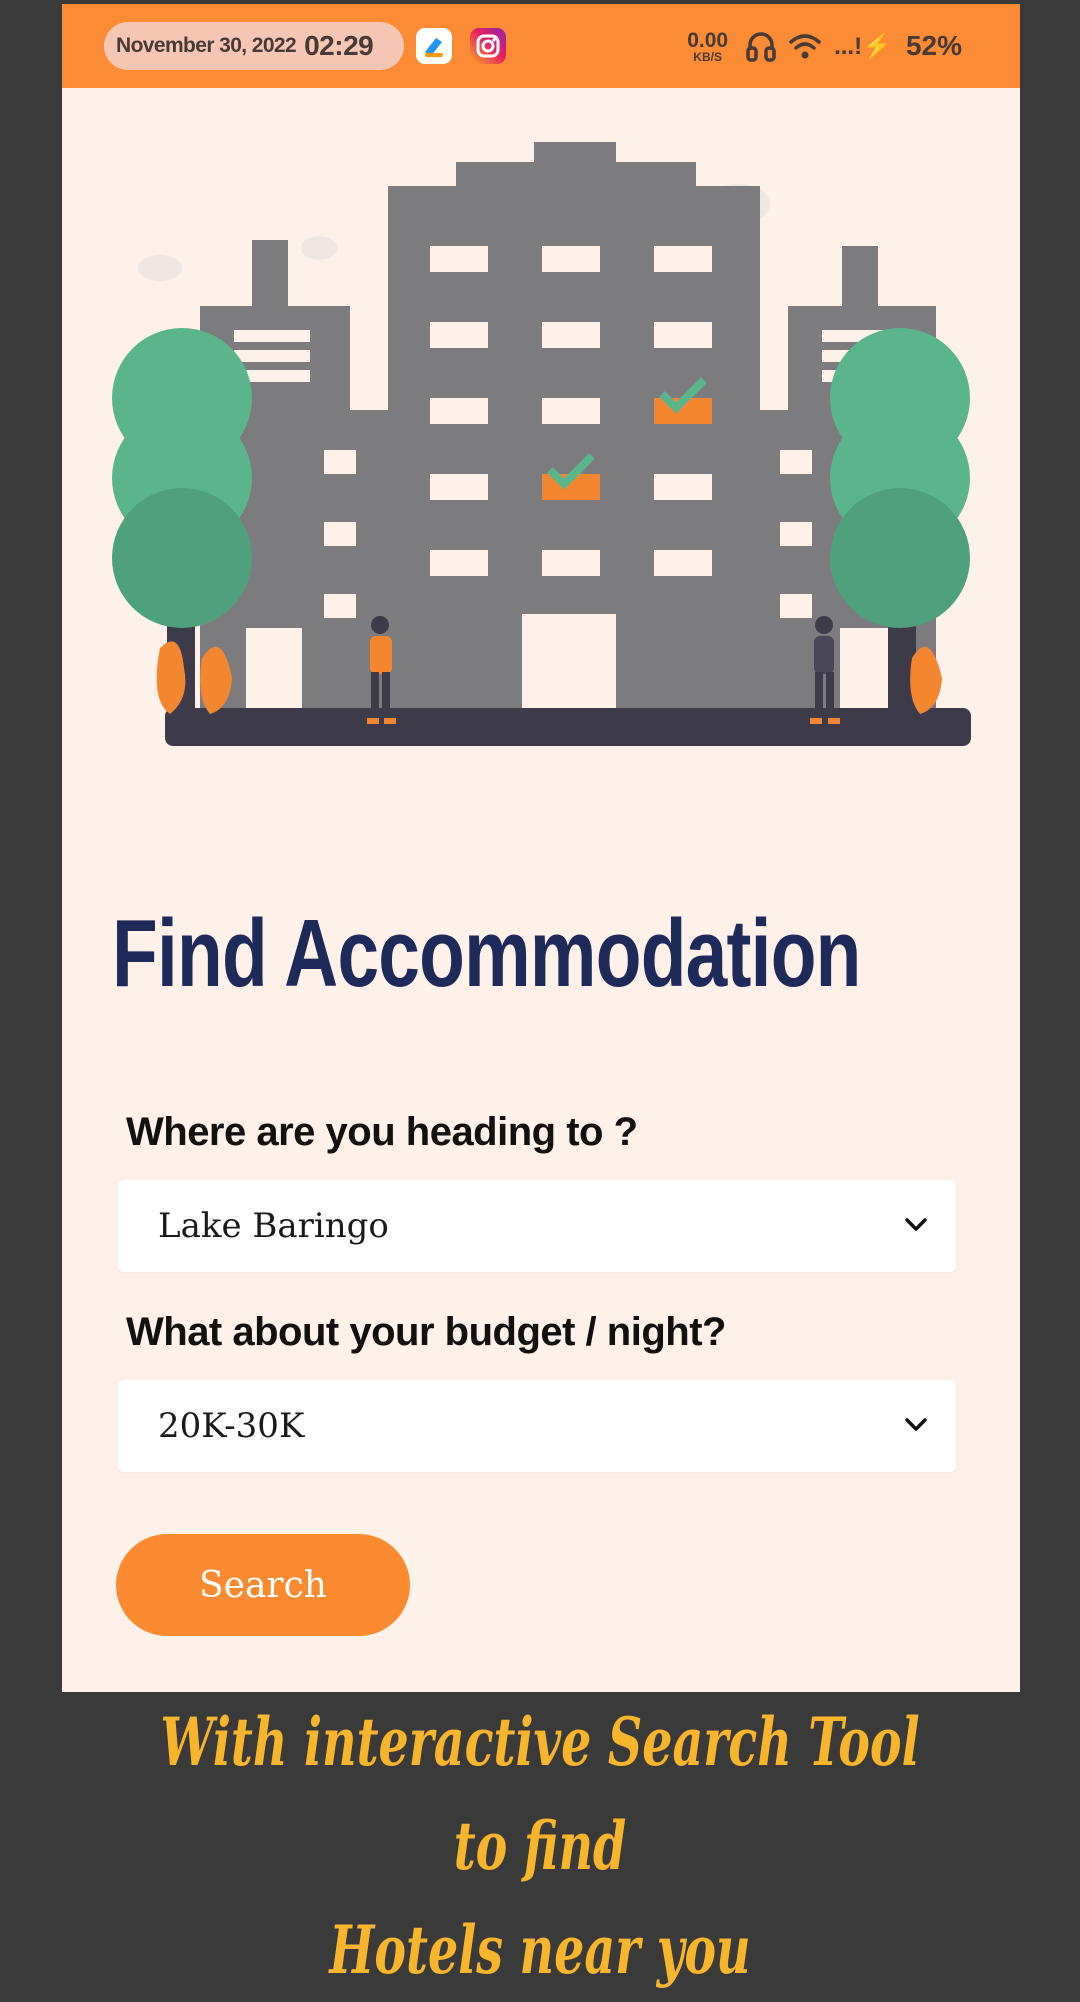 The height and width of the screenshot is (2002, 1080). I want to click on network-speed-unit: KB/S, so click(707, 56).